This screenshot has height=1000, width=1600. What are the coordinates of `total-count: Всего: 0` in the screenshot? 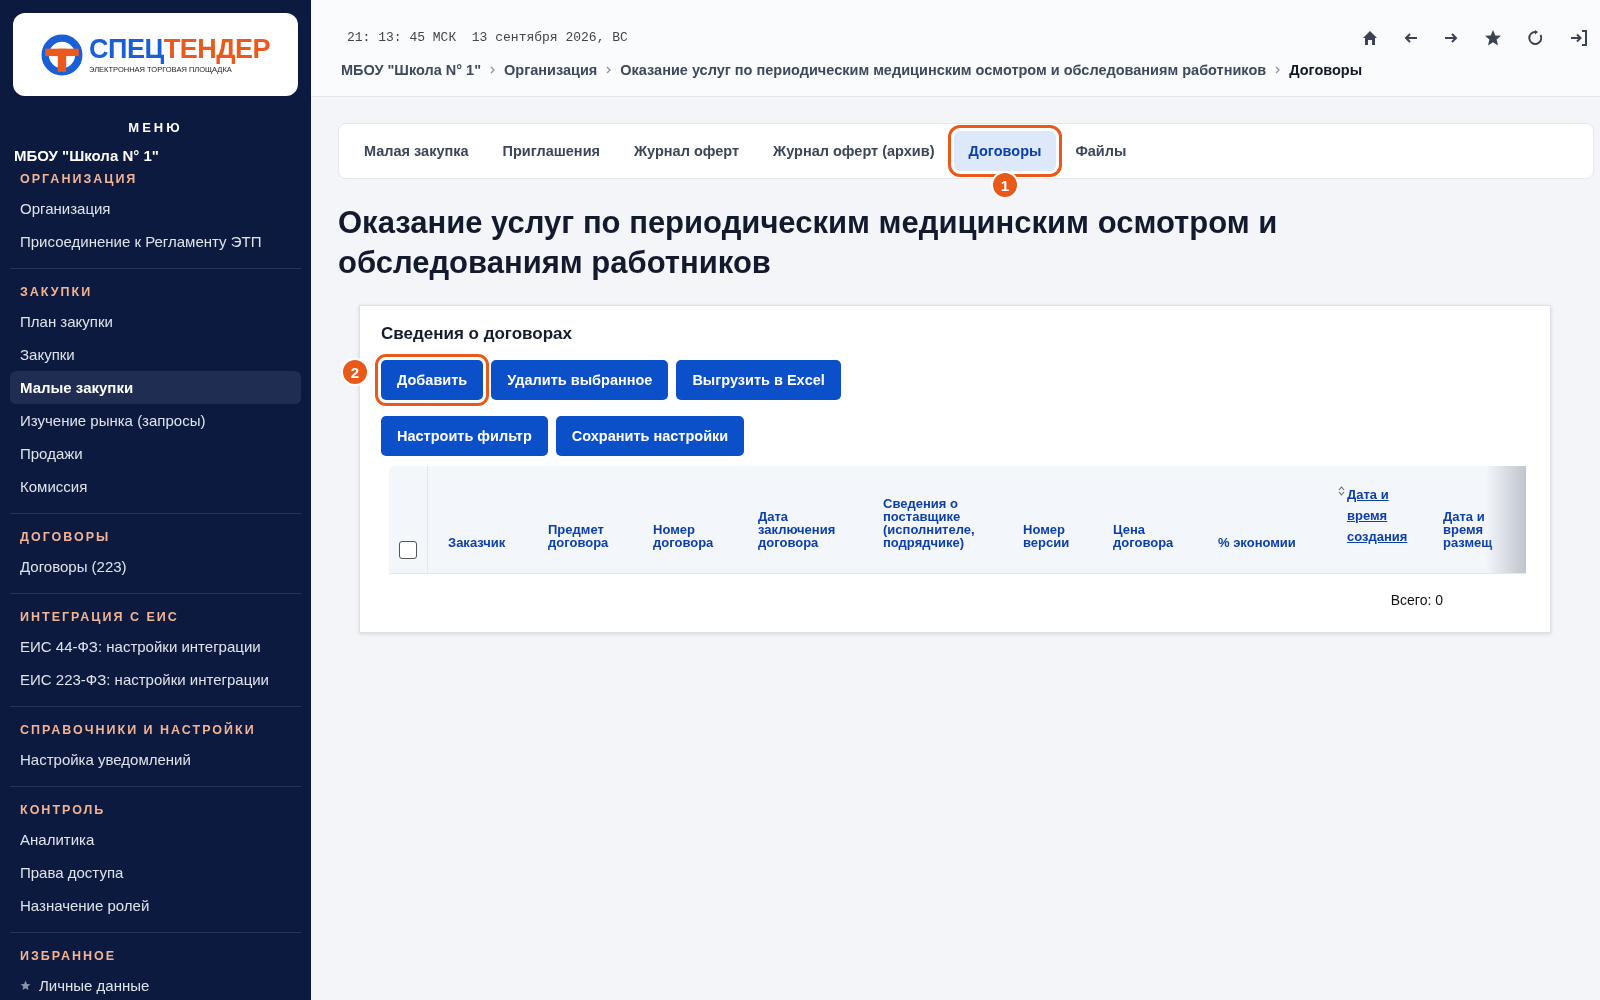 It's located at (1416, 600).